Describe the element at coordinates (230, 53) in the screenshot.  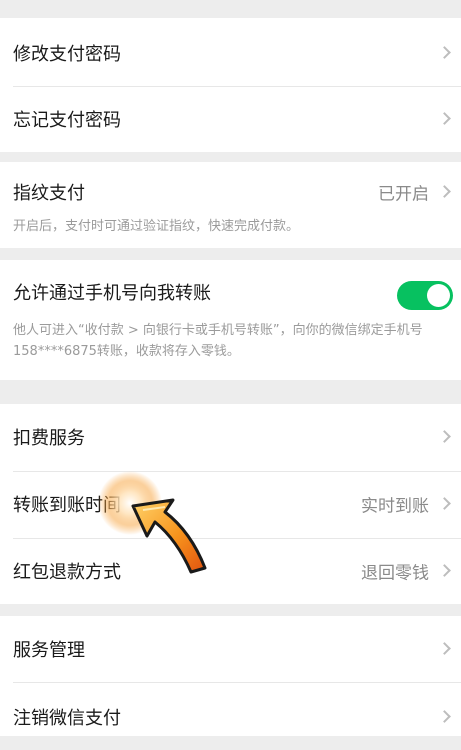
I see `change-password-row: 修改支付密码` at that location.